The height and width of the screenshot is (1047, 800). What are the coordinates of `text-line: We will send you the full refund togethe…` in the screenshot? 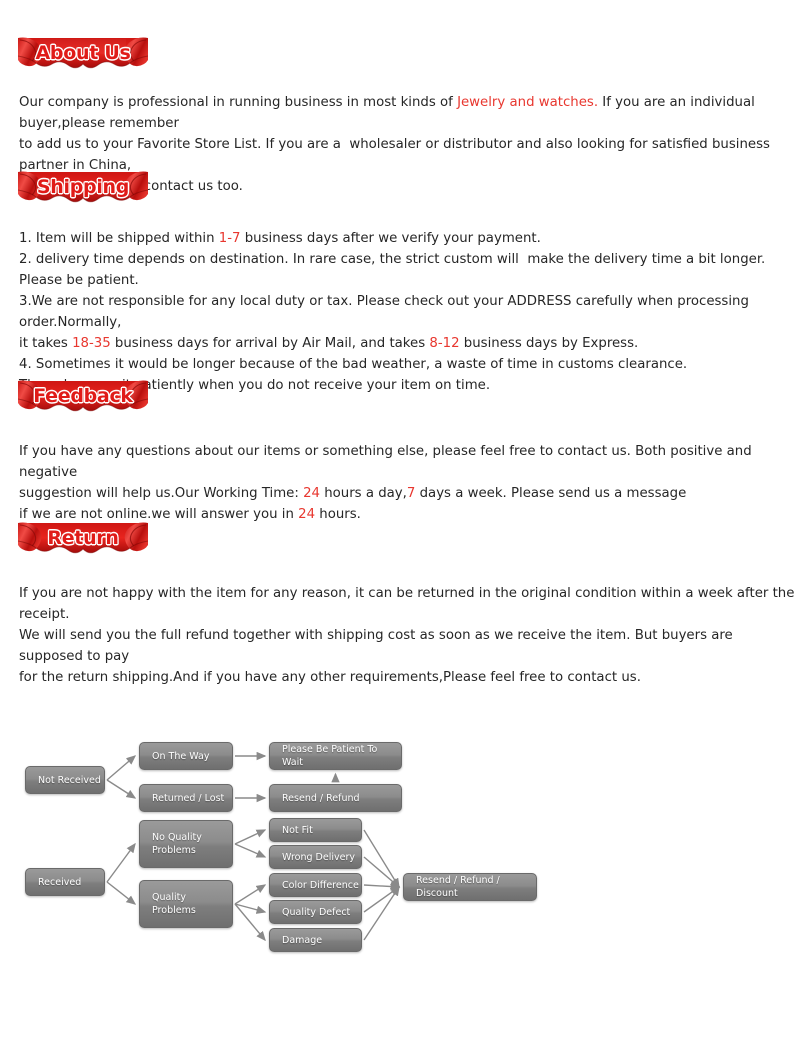 It's located at (409, 646).